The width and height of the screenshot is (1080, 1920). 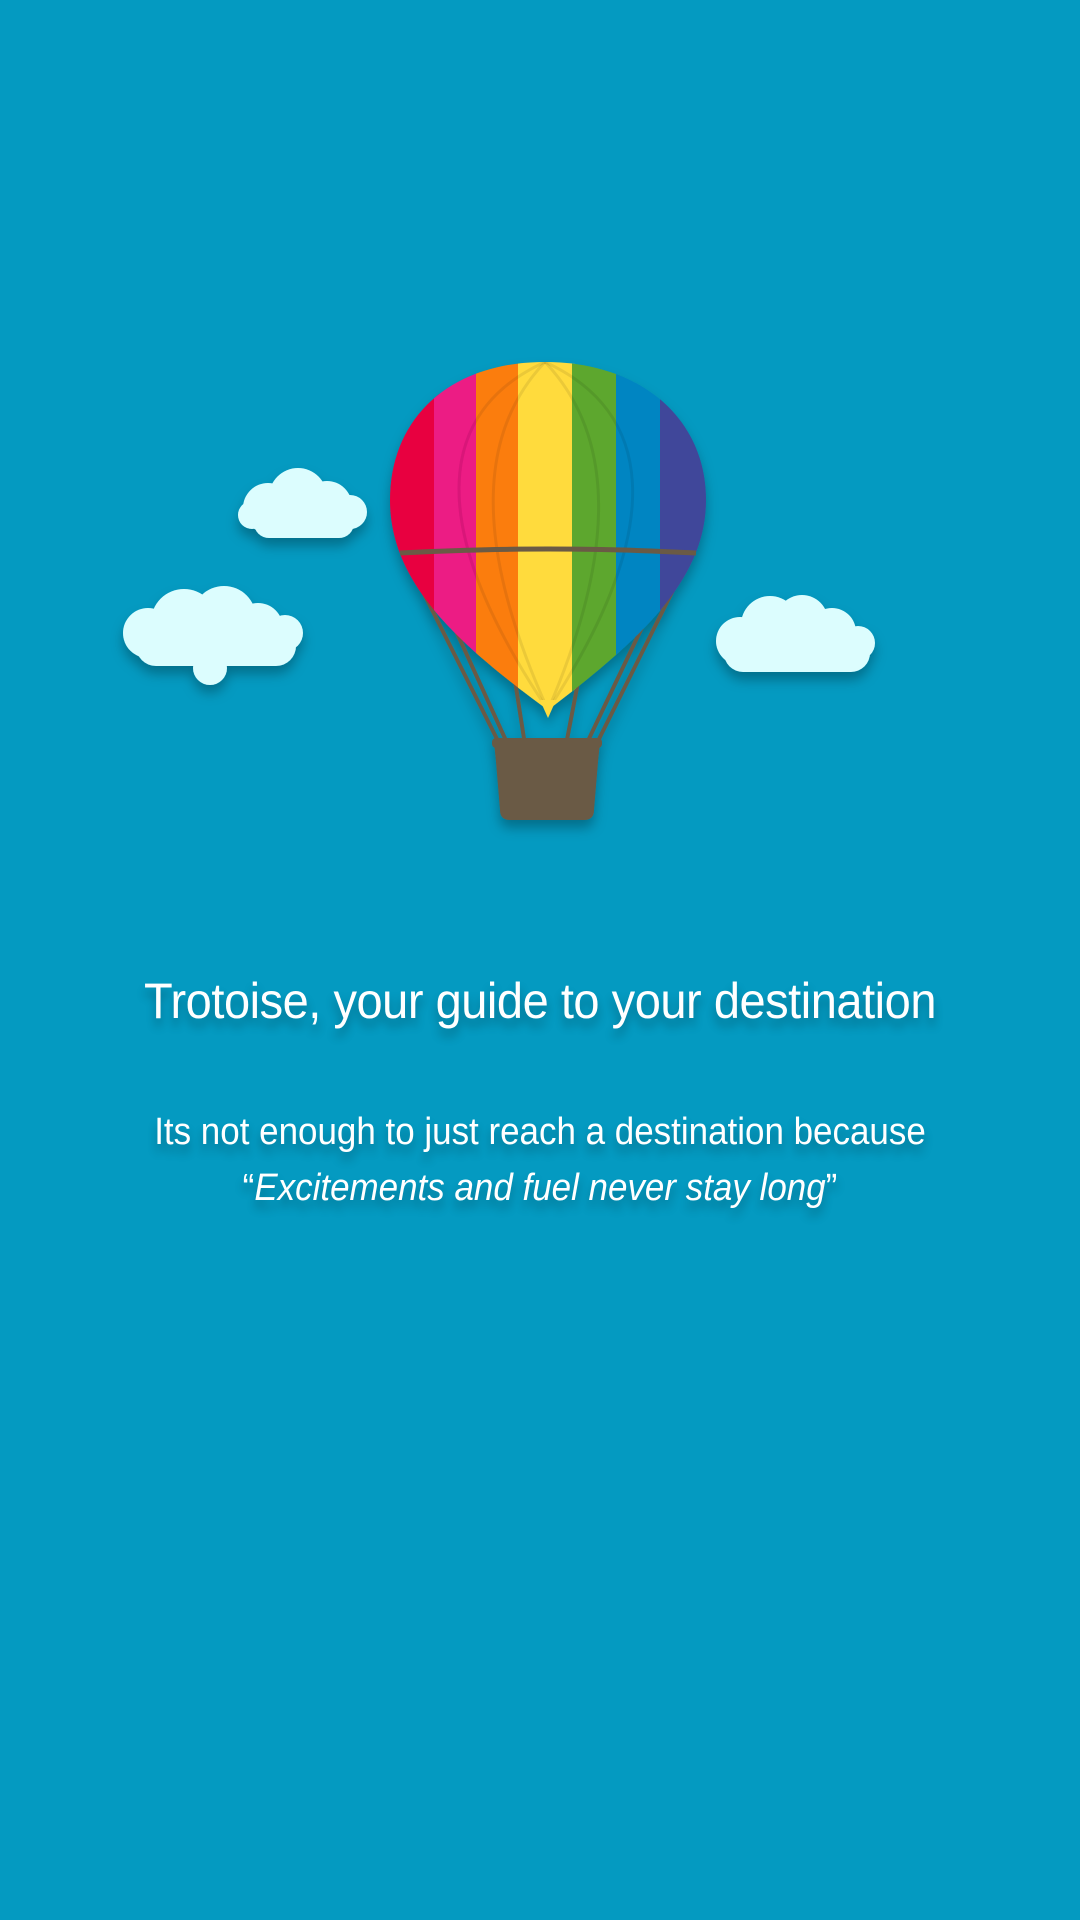 I want to click on tagline-quote: “Excitements and fuel never stay long”, so click(x=540, y=1188).